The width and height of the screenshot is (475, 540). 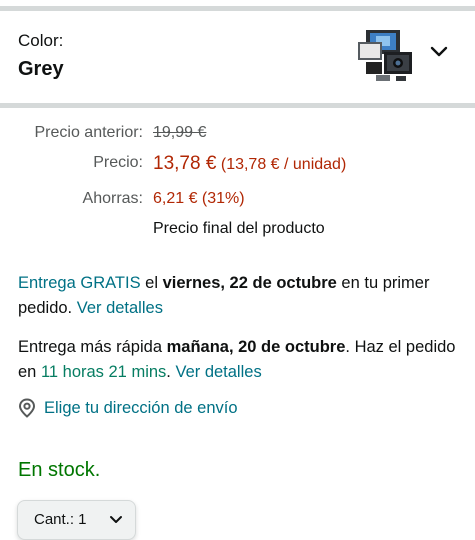 I want to click on choose-address-label: Elige tu dirección de envío, so click(x=141, y=407).